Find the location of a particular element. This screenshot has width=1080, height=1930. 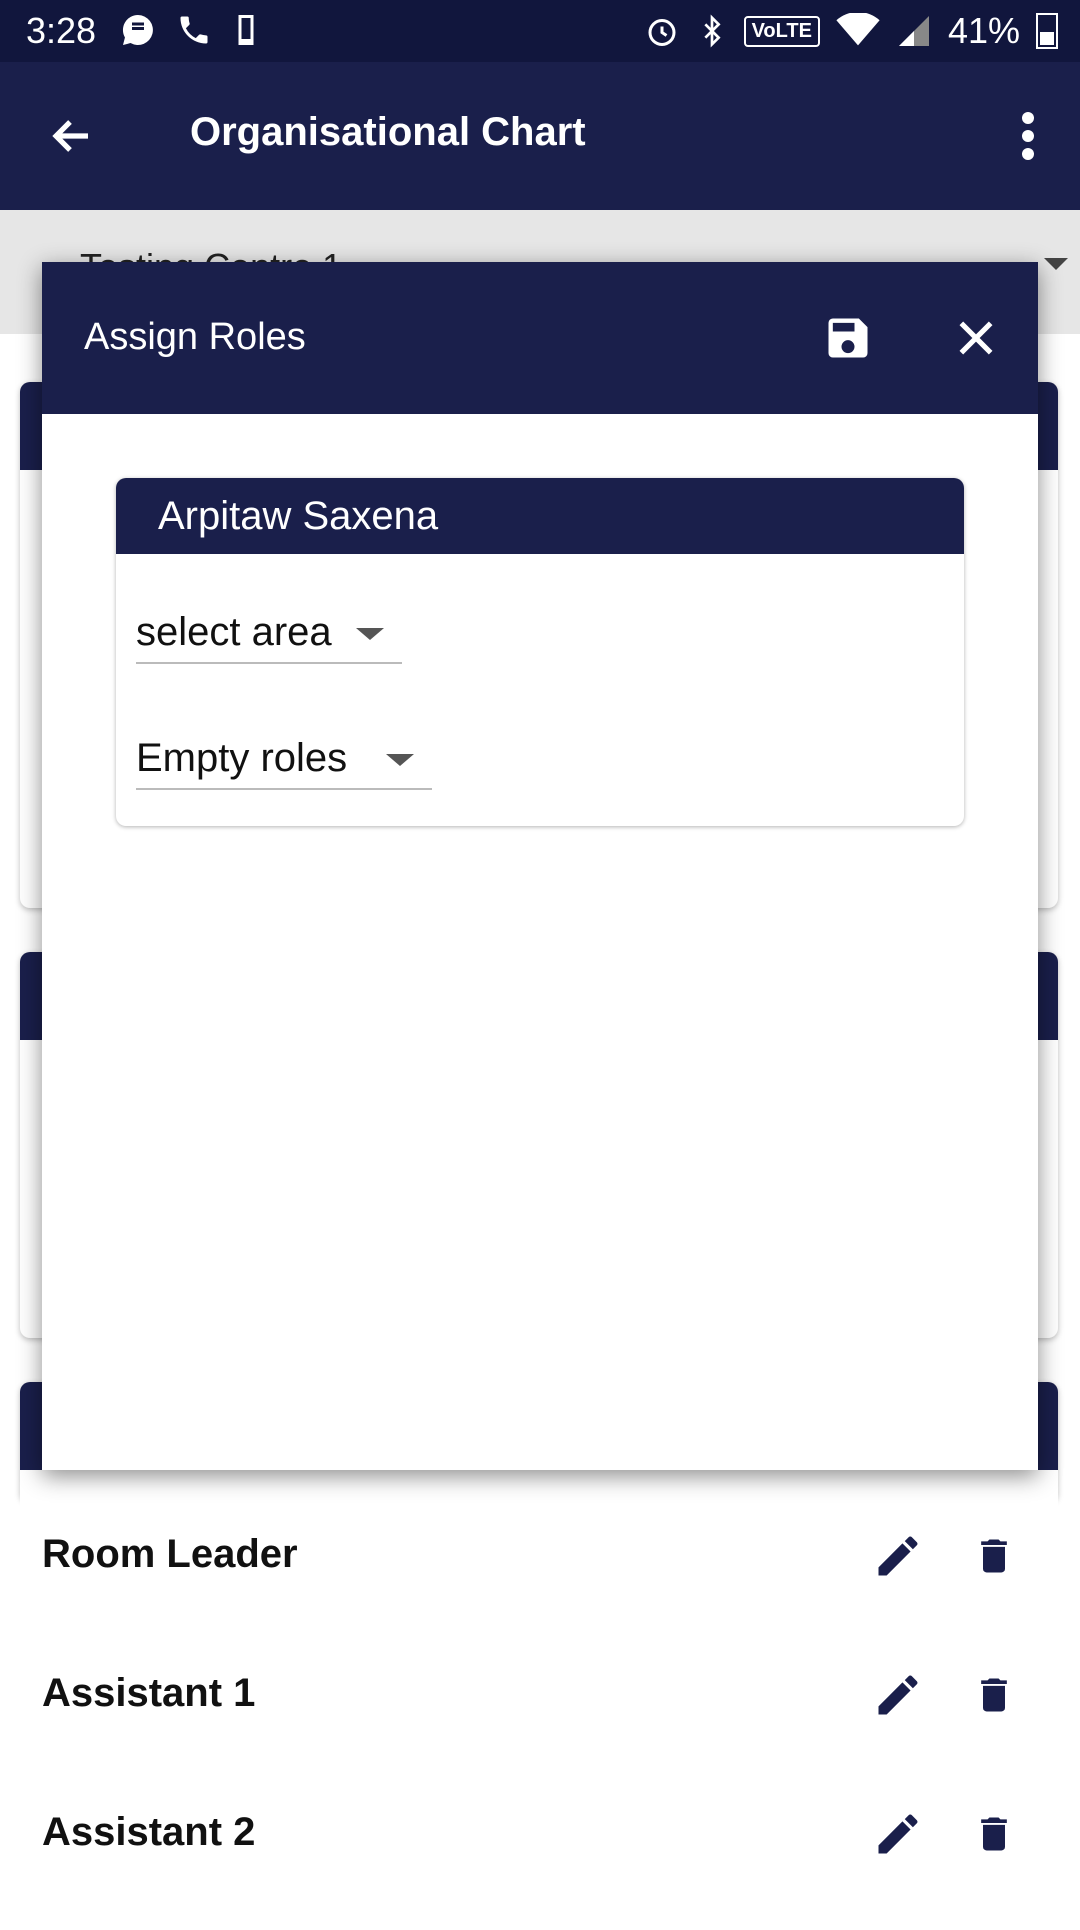

arrow-left-icon is located at coordinates (72, 136).